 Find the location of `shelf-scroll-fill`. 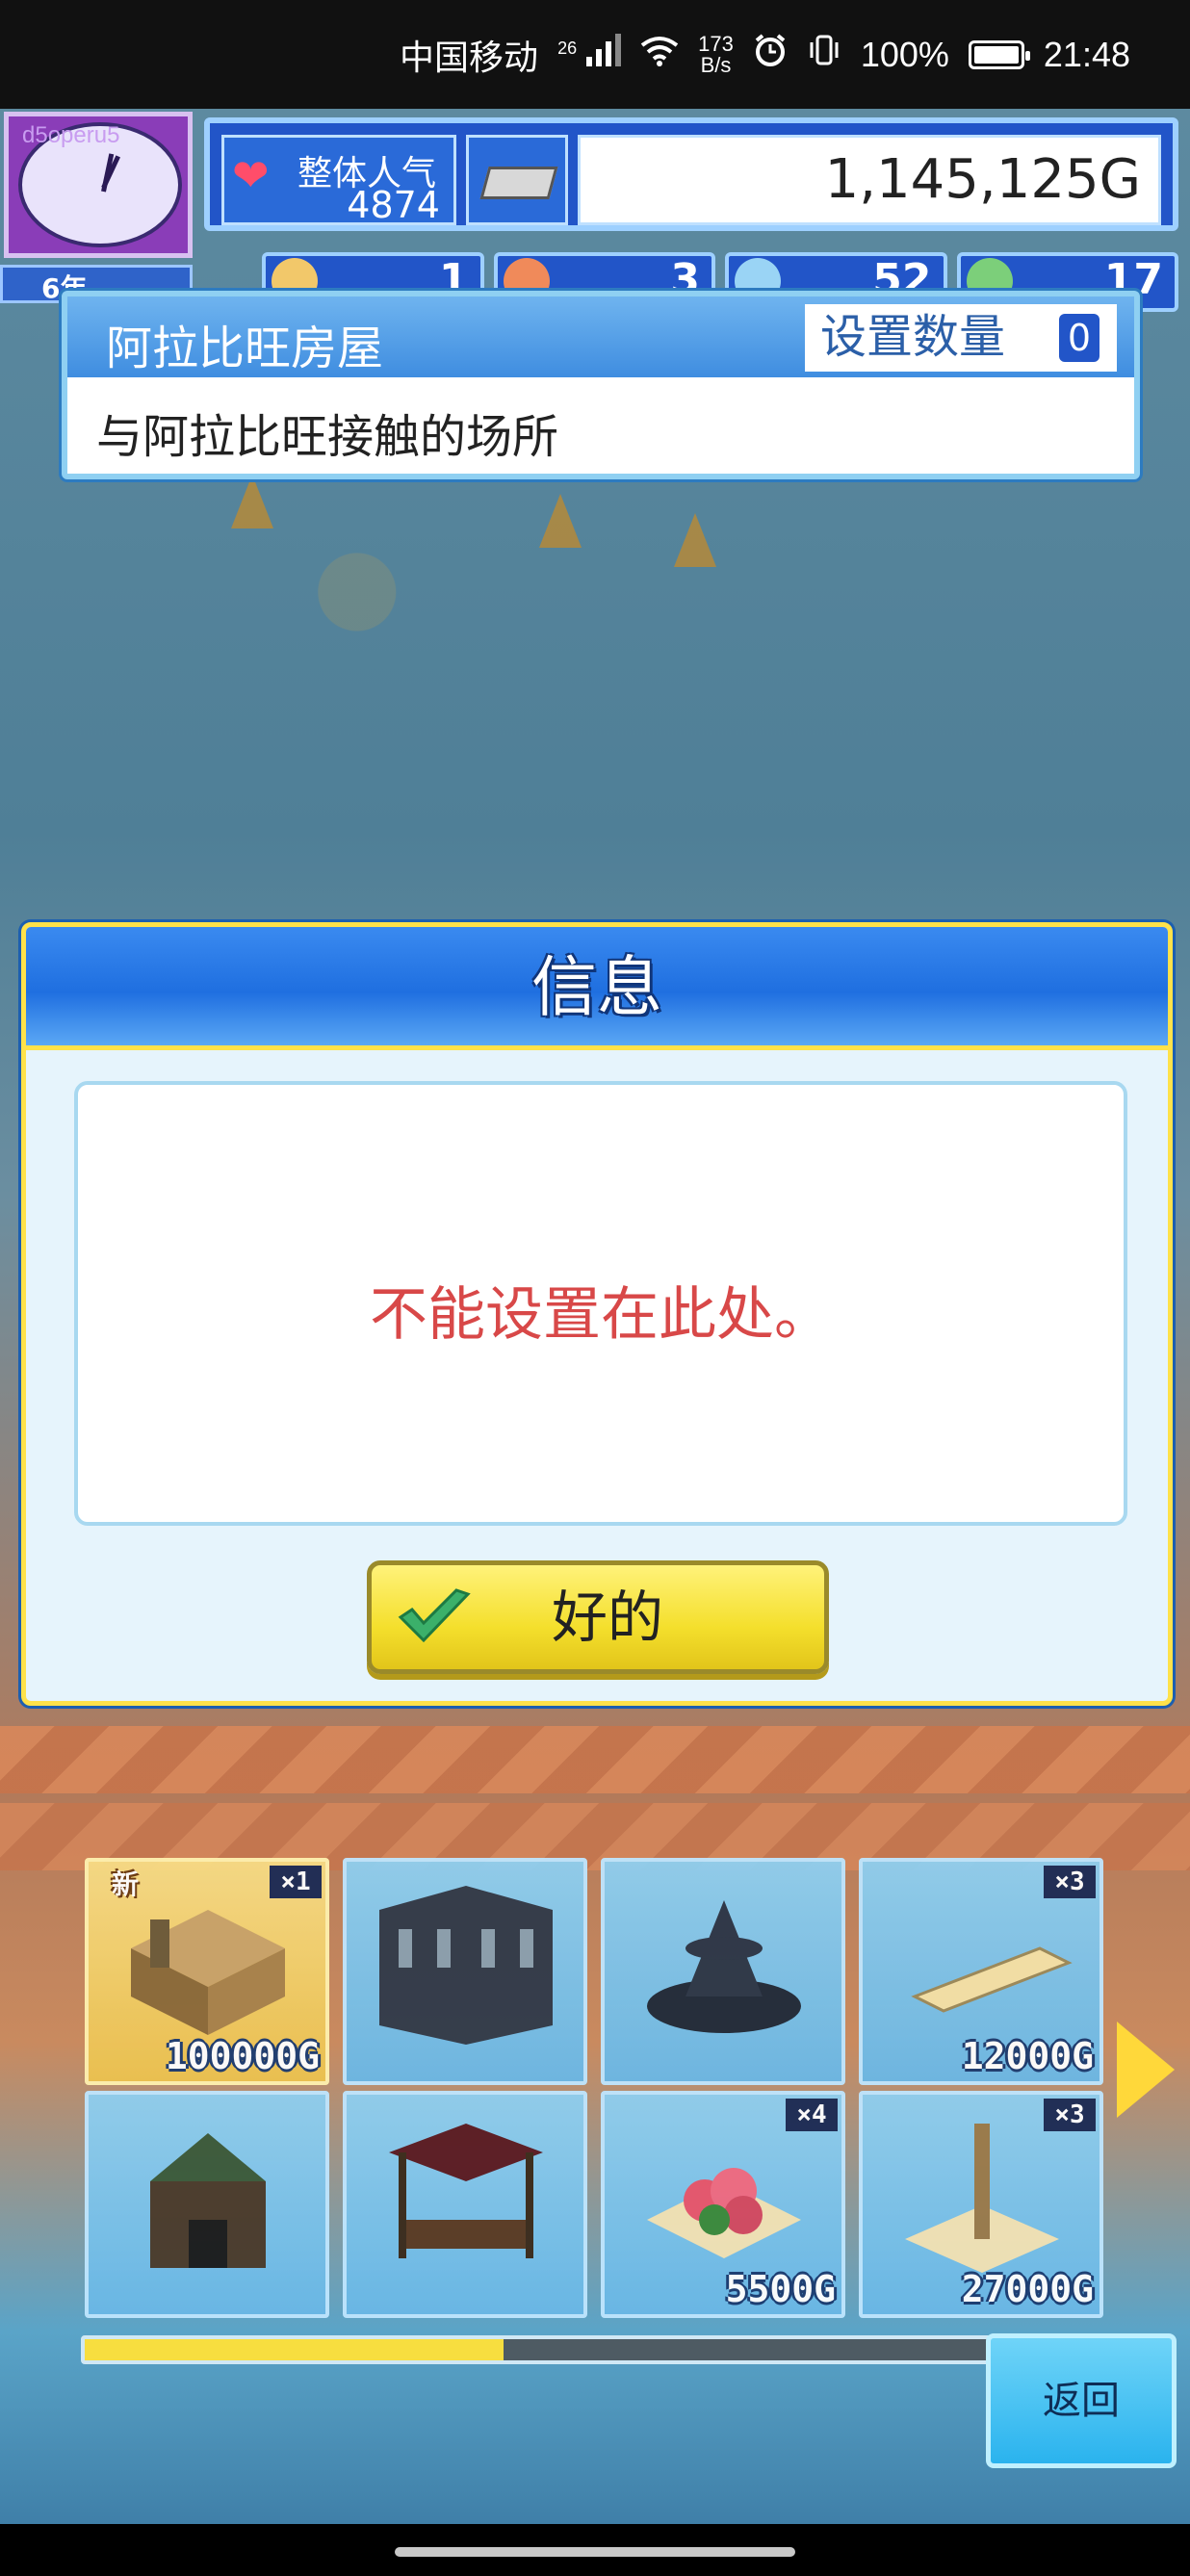

shelf-scroll-fill is located at coordinates (295, 2349).